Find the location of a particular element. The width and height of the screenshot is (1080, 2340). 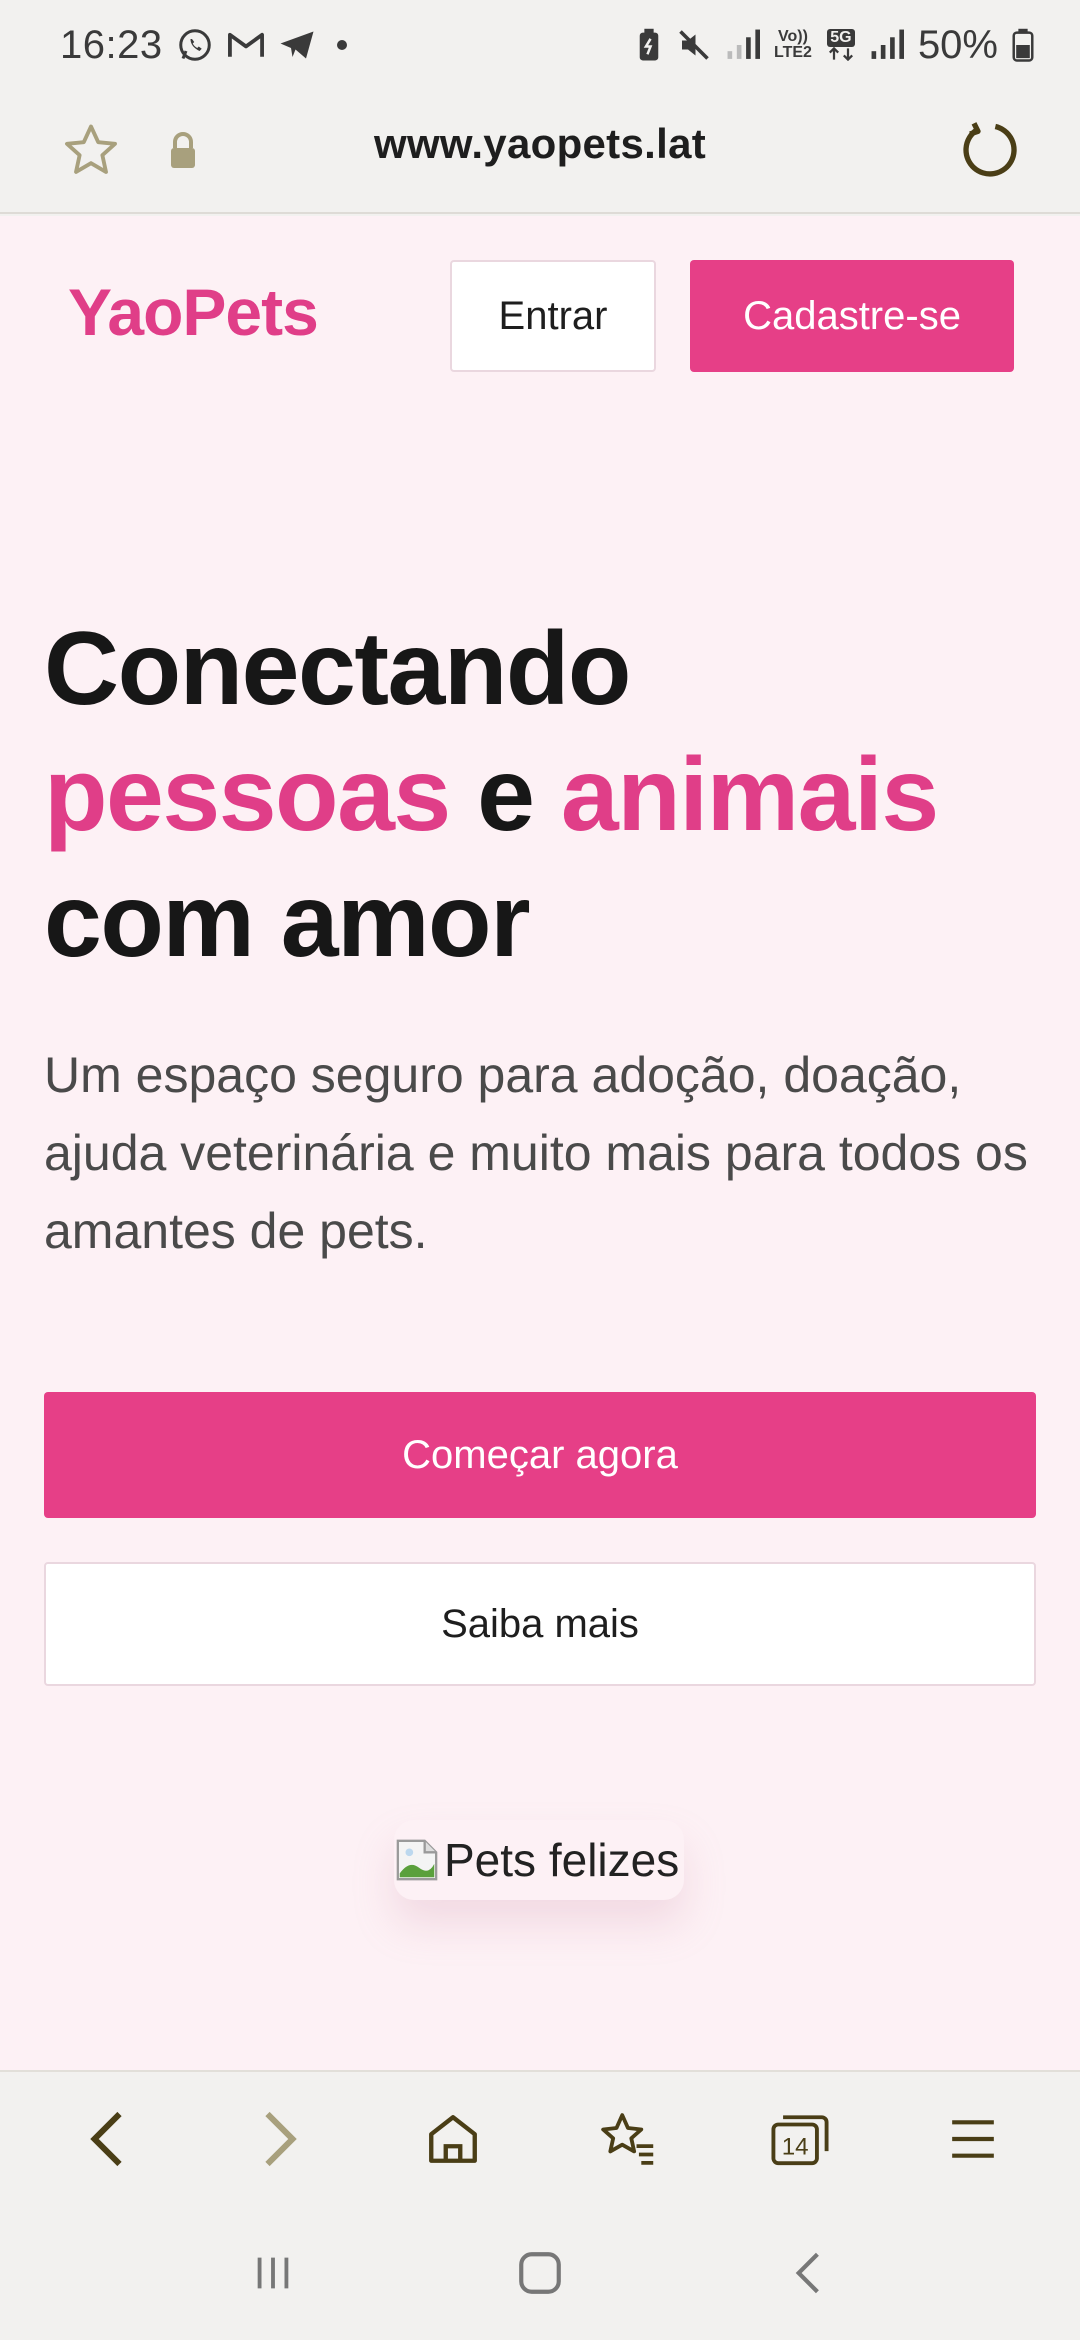

recent-apps-icon is located at coordinates (273, 2273).